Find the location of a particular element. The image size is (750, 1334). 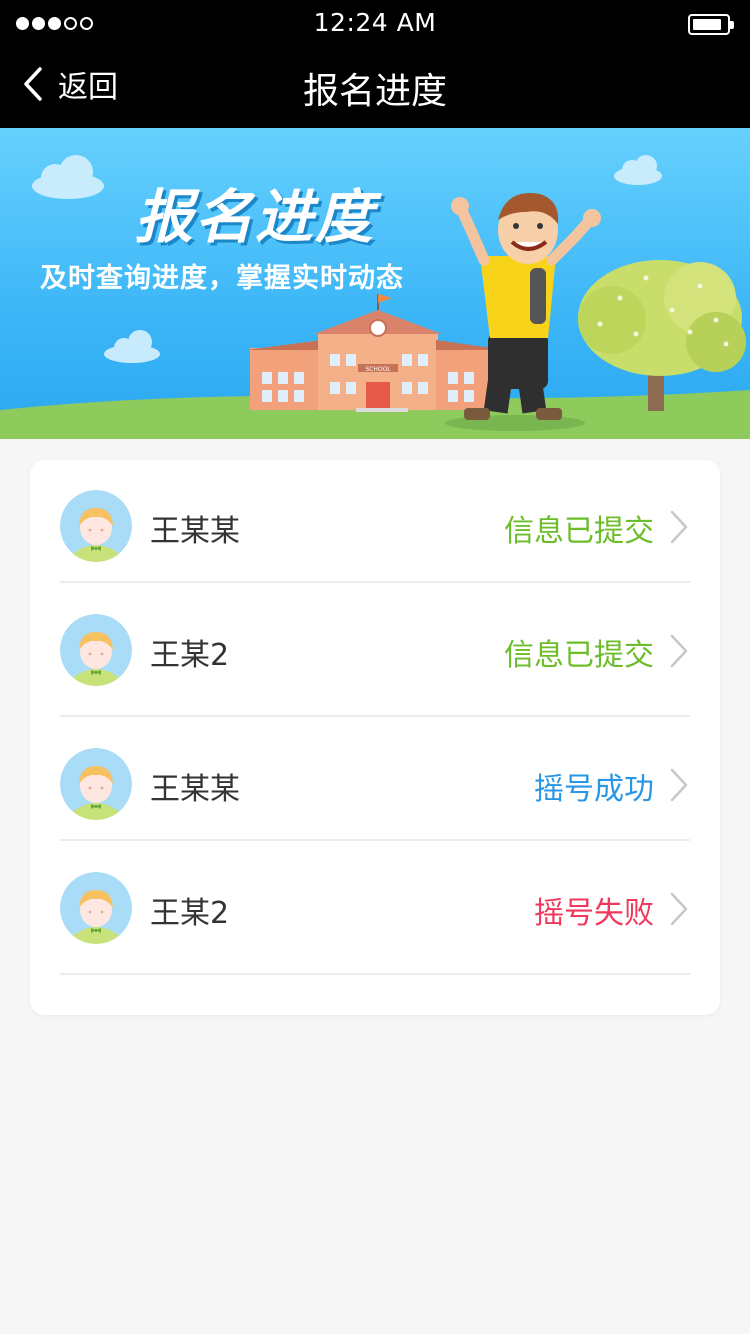

page-title: 报名进度 is located at coordinates (374, 91).